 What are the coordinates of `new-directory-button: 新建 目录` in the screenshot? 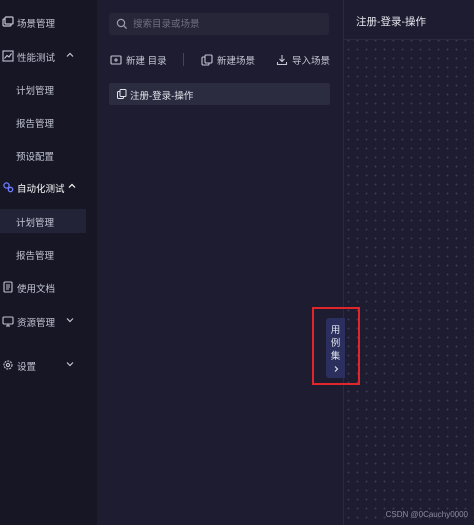 It's located at (138, 60).